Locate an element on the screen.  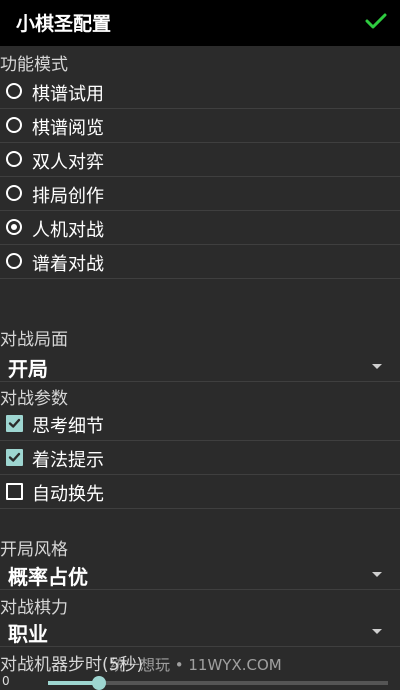
battle-strength-value: 职业 is located at coordinates (28, 634).